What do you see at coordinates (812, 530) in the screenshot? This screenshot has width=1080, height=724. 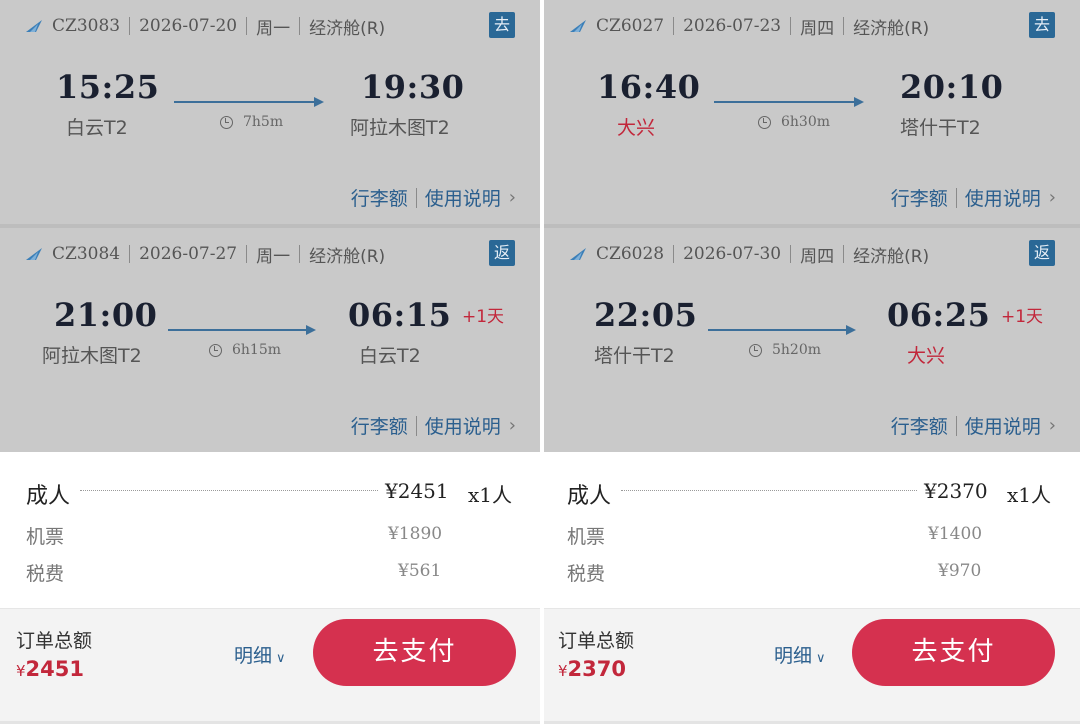 I see `price-detail: 成人 ¥2370 x1人 机票 ¥1400 税费 ¥970` at bounding box center [812, 530].